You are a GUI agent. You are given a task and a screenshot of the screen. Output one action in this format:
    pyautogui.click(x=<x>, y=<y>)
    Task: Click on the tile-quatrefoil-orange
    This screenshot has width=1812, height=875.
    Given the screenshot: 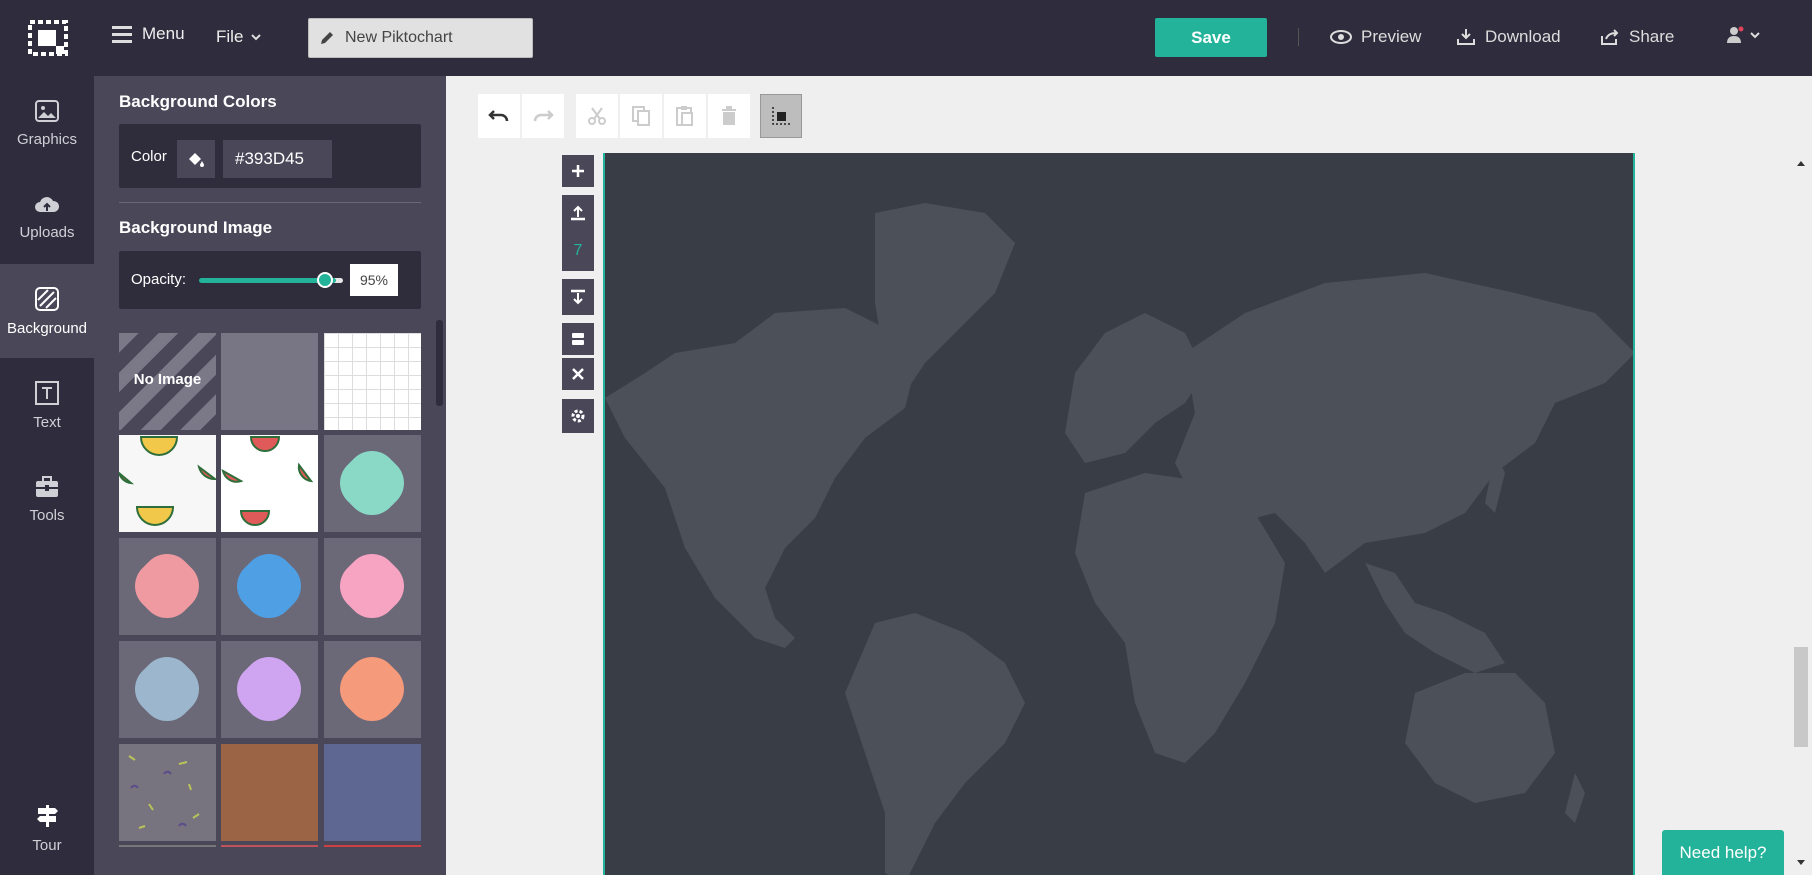 What is the action you would take?
    pyautogui.click(x=372, y=689)
    